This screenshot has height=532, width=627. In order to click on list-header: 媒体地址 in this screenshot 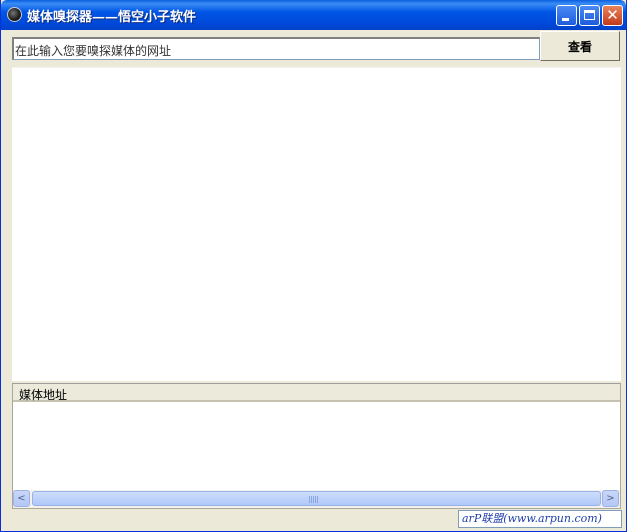, I will do `click(316, 393)`.